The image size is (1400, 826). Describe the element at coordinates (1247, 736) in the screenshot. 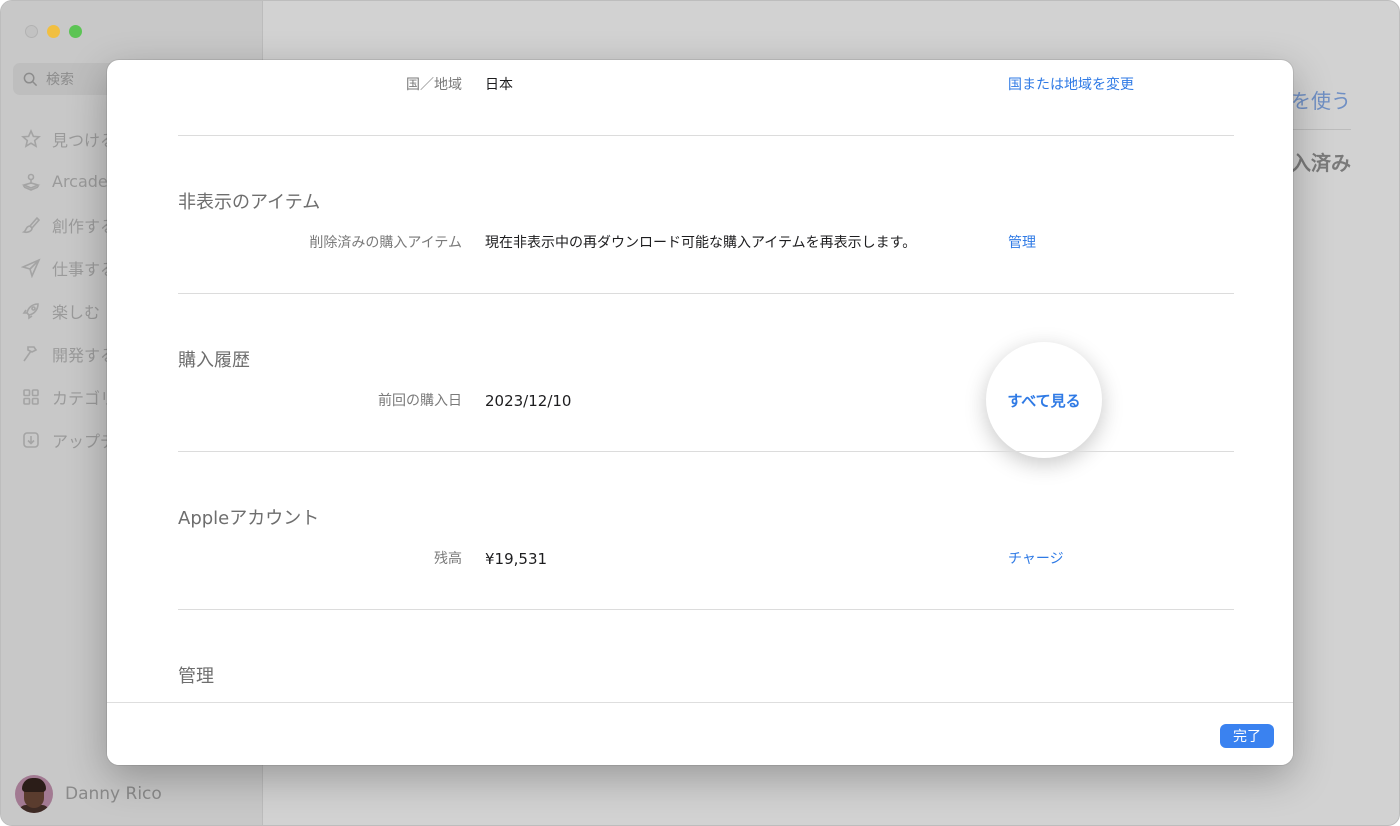

I see `done-button: 完了` at that location.